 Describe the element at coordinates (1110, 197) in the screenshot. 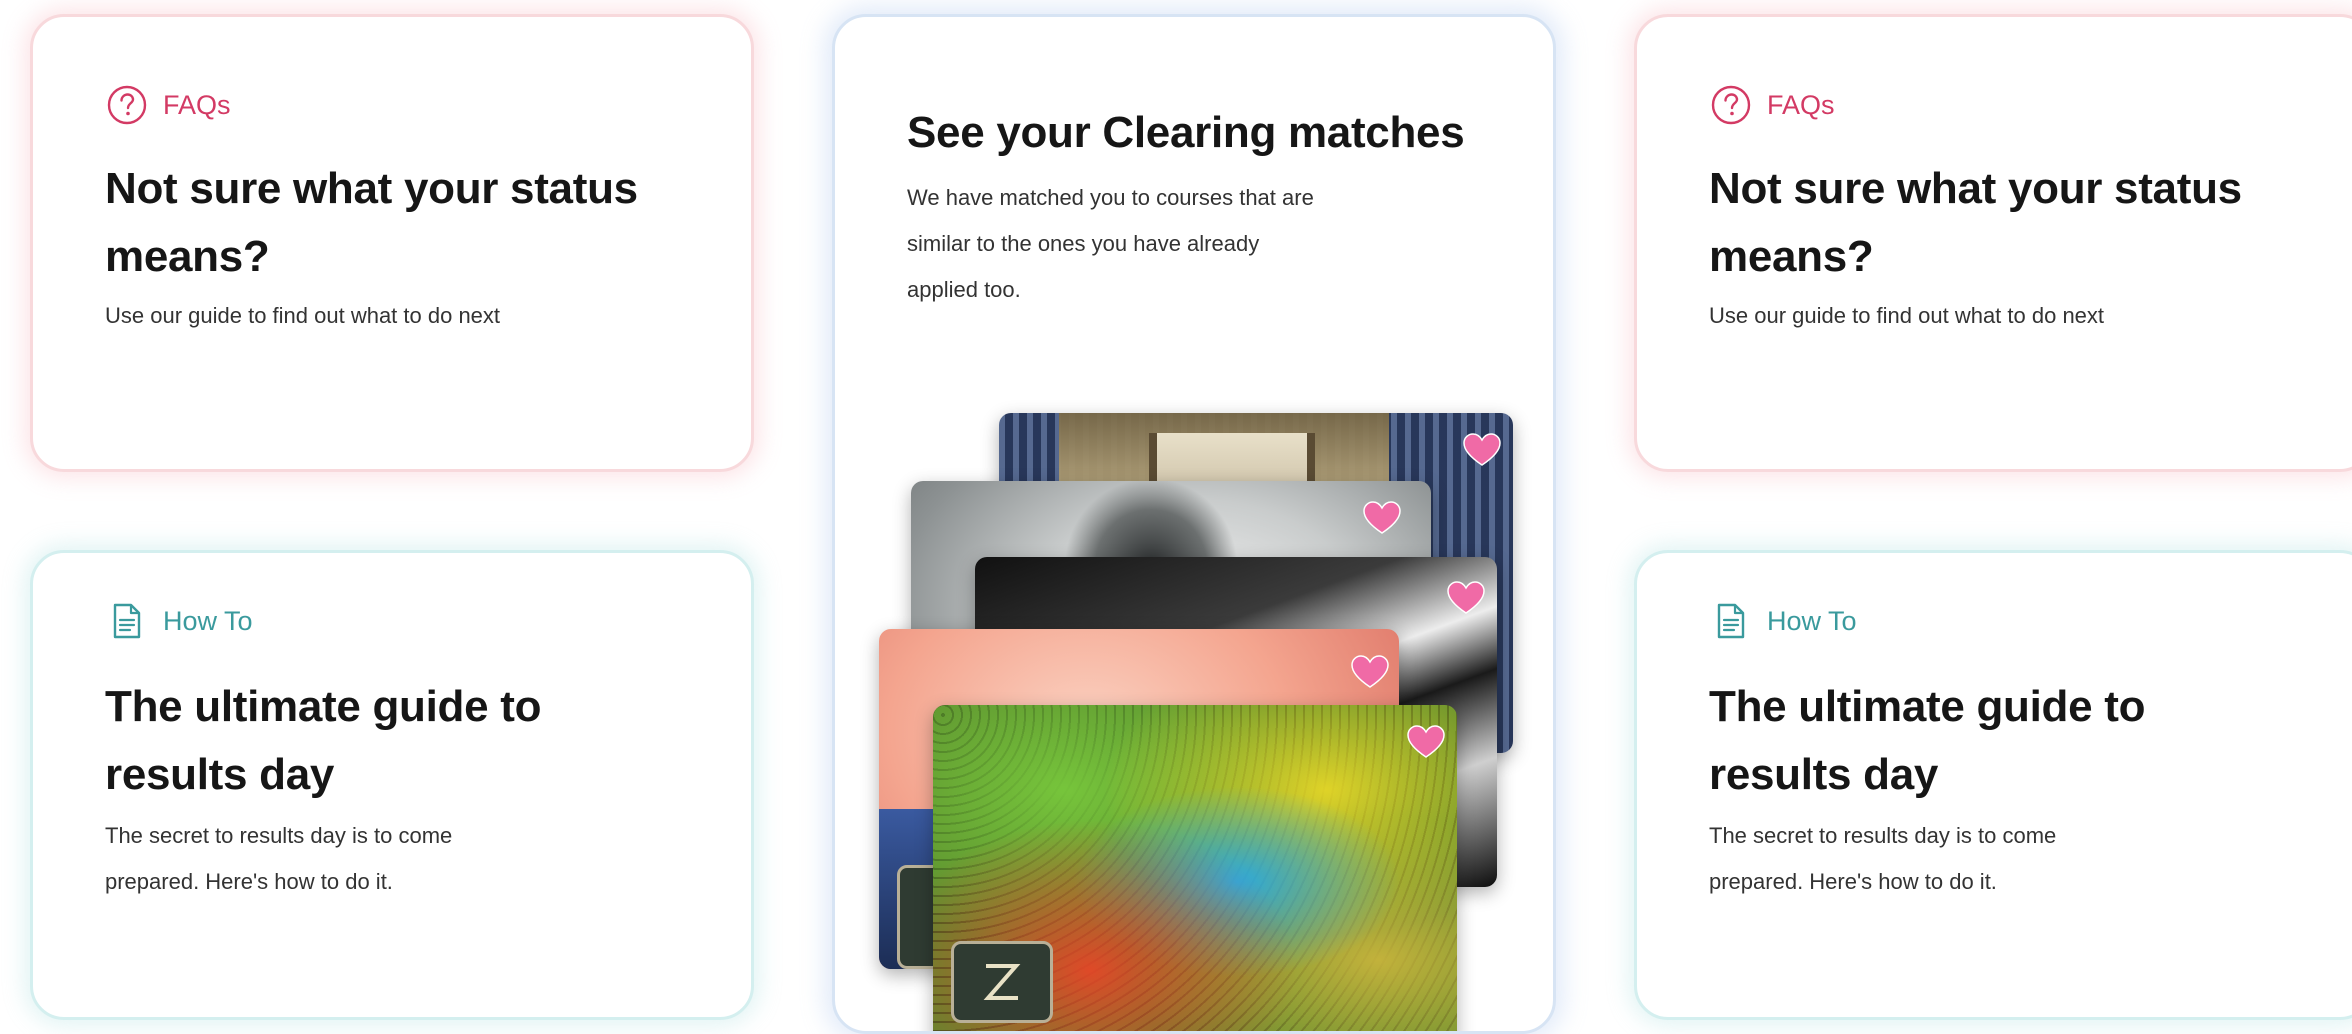

I see `card-description-line: We have matched you to courses that are` at that location.